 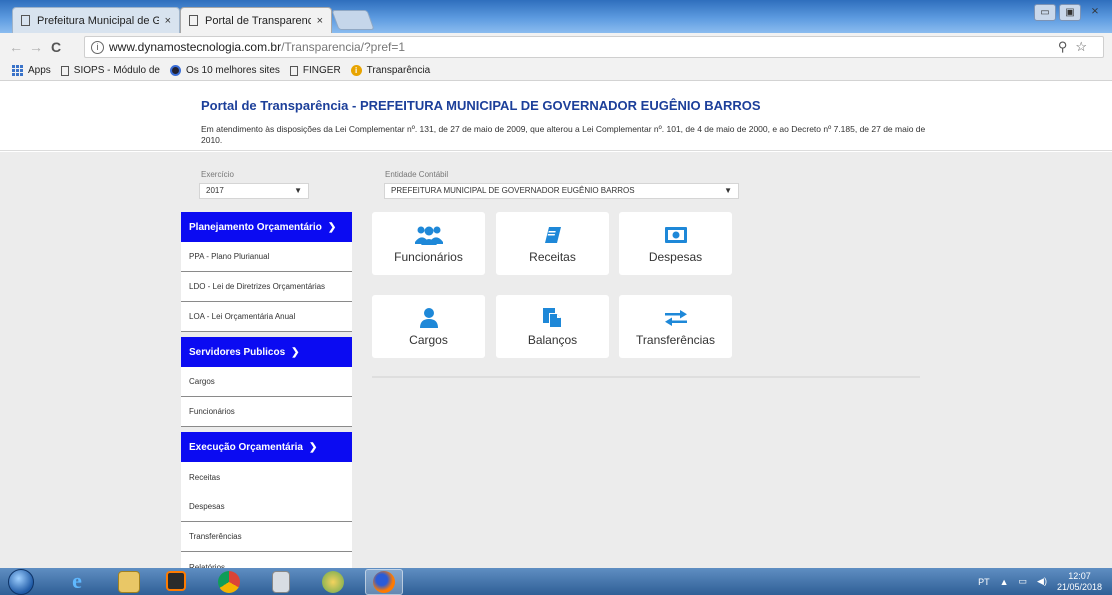 I want to click on firefox-icon, so click(x=384, y=582).